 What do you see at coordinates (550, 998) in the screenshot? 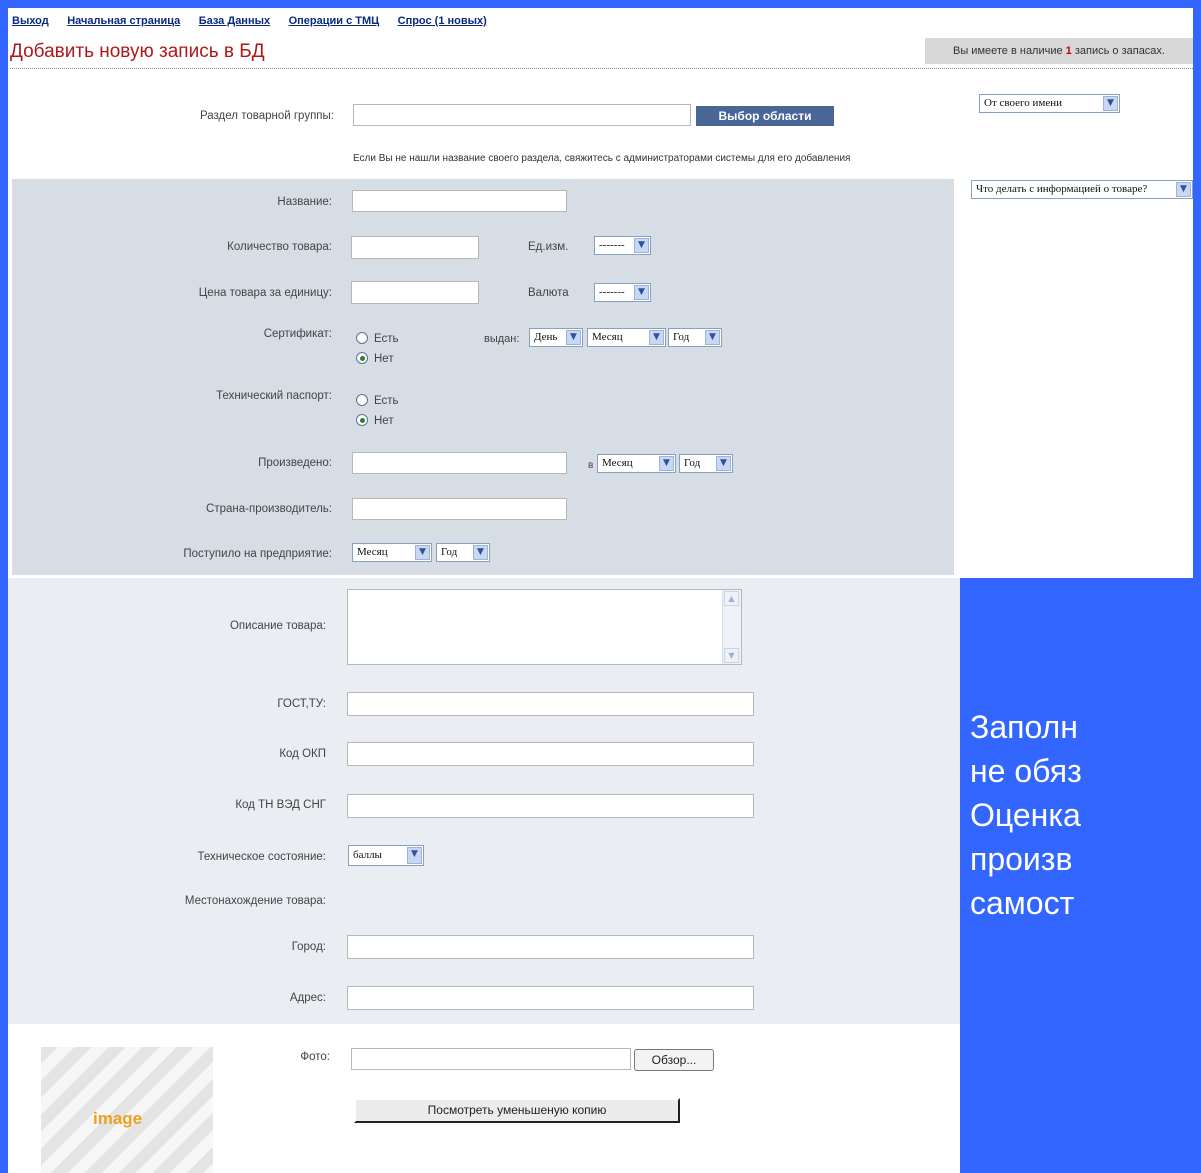
I see `address-input` at bounding box center [550, 998].